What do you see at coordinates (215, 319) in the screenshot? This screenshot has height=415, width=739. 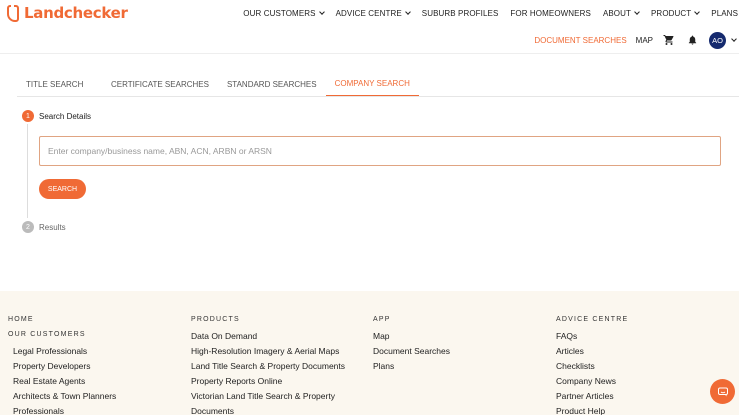 I see `footer-heading-products: PRODUCTS` at bounding box center [215, 319].